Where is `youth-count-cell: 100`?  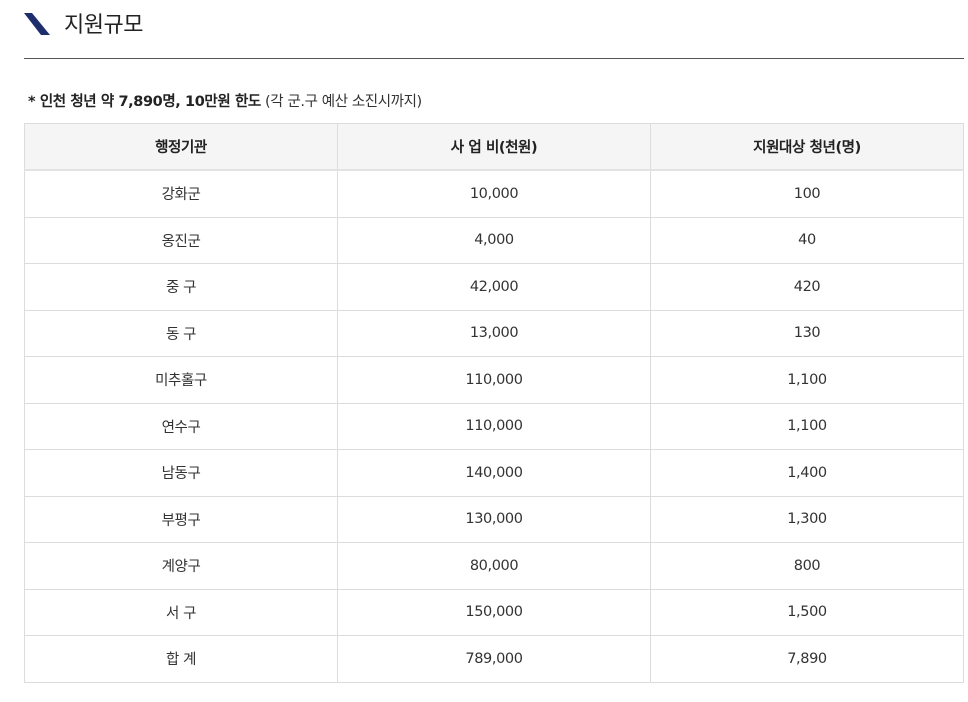
youth-count-cell: 100 is located at coordinates (807, 193).